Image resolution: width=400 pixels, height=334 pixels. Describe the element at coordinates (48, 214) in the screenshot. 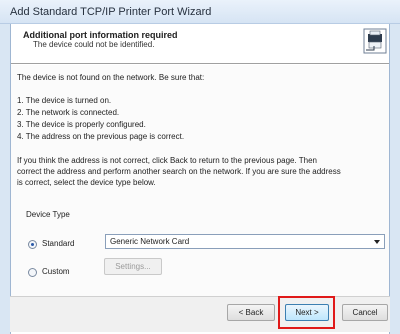

I see `device-type-legend: Device Type` at that location.